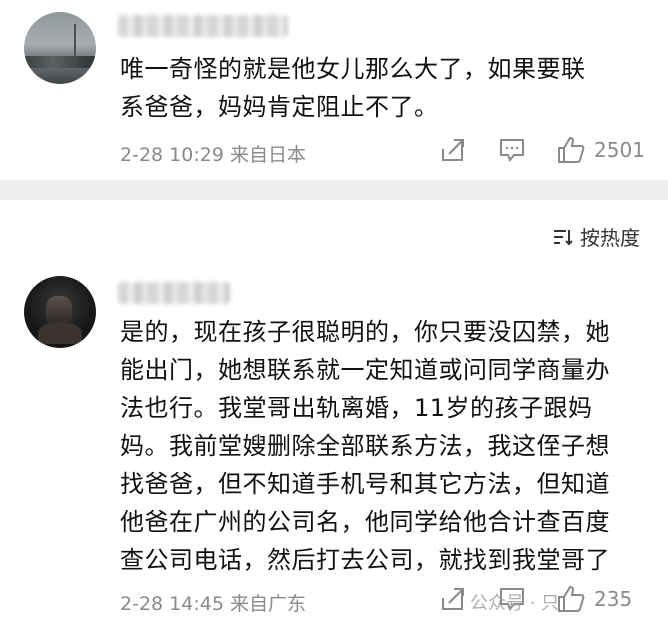 Image resolution: width=668 pixels, height=629 pixels. What do you see at coordinates (619, 150) in the screenshot?
I see `like-count: 2501` at bounding box center [619, 150].